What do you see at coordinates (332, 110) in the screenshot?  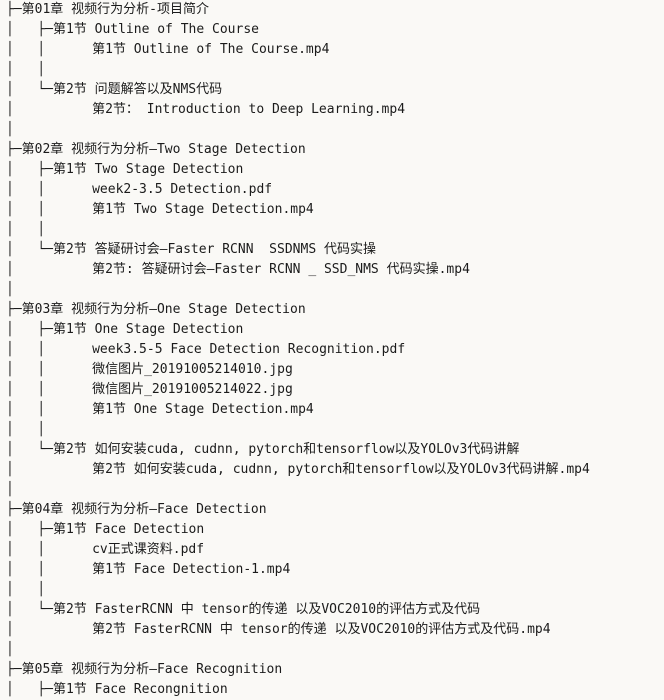 I see `tree-line-file: │ 第2节： Introduction to Deep Learning.mp4` at bounding box center [332, 110].